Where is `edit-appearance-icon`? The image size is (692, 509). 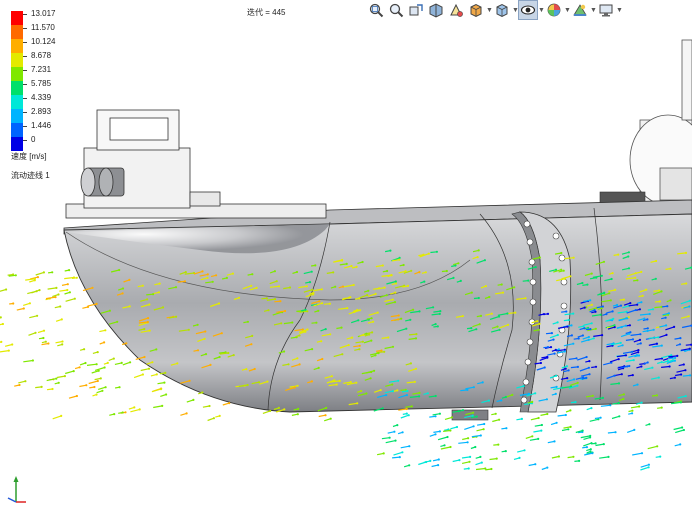 edit-appearance-icon is located at coordinates (554, 10).